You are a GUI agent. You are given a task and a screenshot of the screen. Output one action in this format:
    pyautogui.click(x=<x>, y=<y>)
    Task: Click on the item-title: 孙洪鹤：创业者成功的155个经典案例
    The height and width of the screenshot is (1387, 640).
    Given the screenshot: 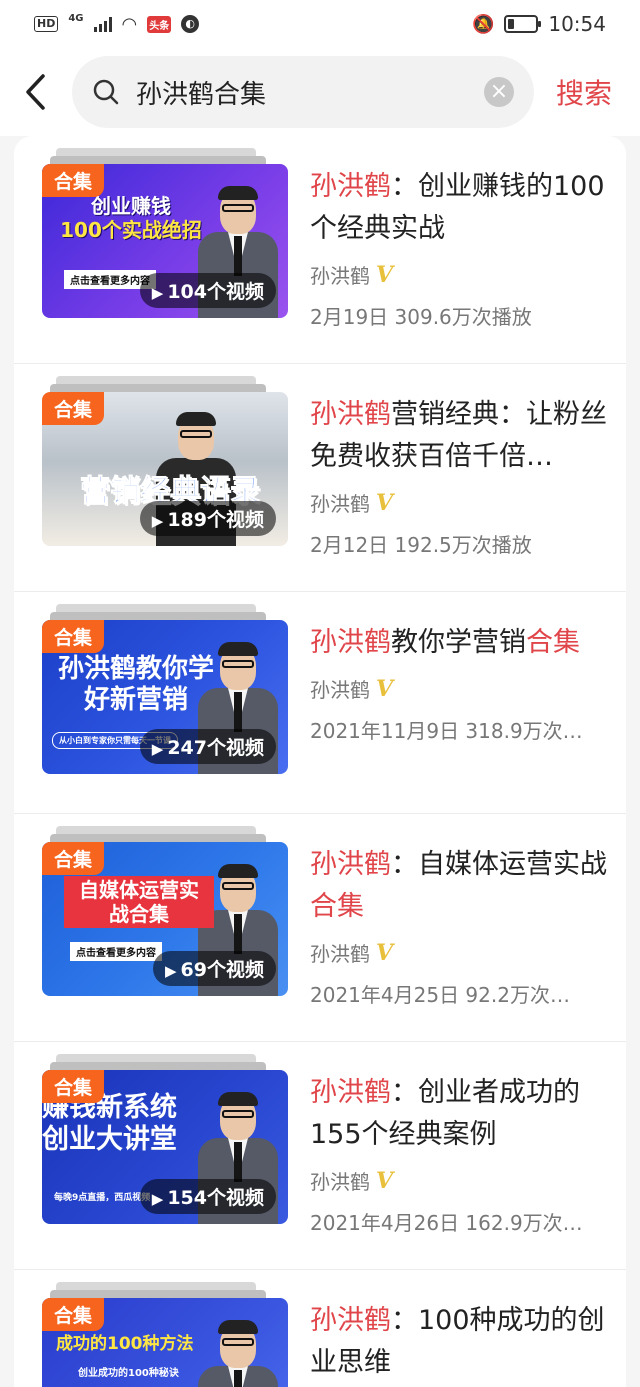 What is the action you would take?
    pyautogui.click(x=463, y=1114)
    